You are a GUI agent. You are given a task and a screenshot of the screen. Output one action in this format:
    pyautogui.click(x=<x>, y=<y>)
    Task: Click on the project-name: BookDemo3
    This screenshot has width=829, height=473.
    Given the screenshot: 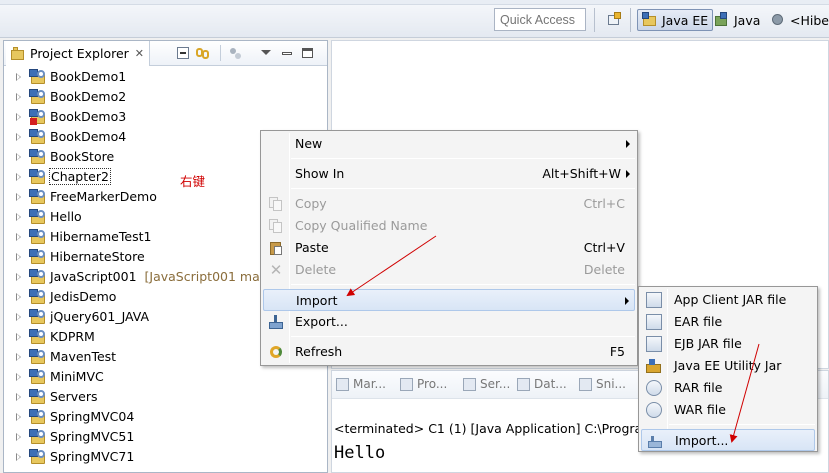 What is the action you would take?
    pyautogui.click(x=88, y=116)
    